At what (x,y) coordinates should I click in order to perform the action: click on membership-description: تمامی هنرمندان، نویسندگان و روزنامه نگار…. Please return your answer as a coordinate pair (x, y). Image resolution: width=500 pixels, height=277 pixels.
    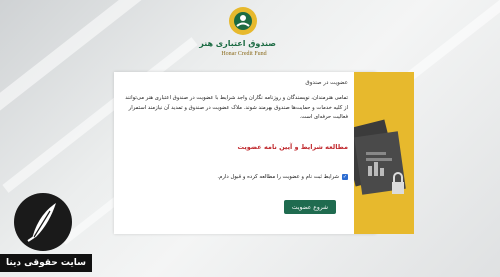
    Looking at the image, I should click on (236, 107).